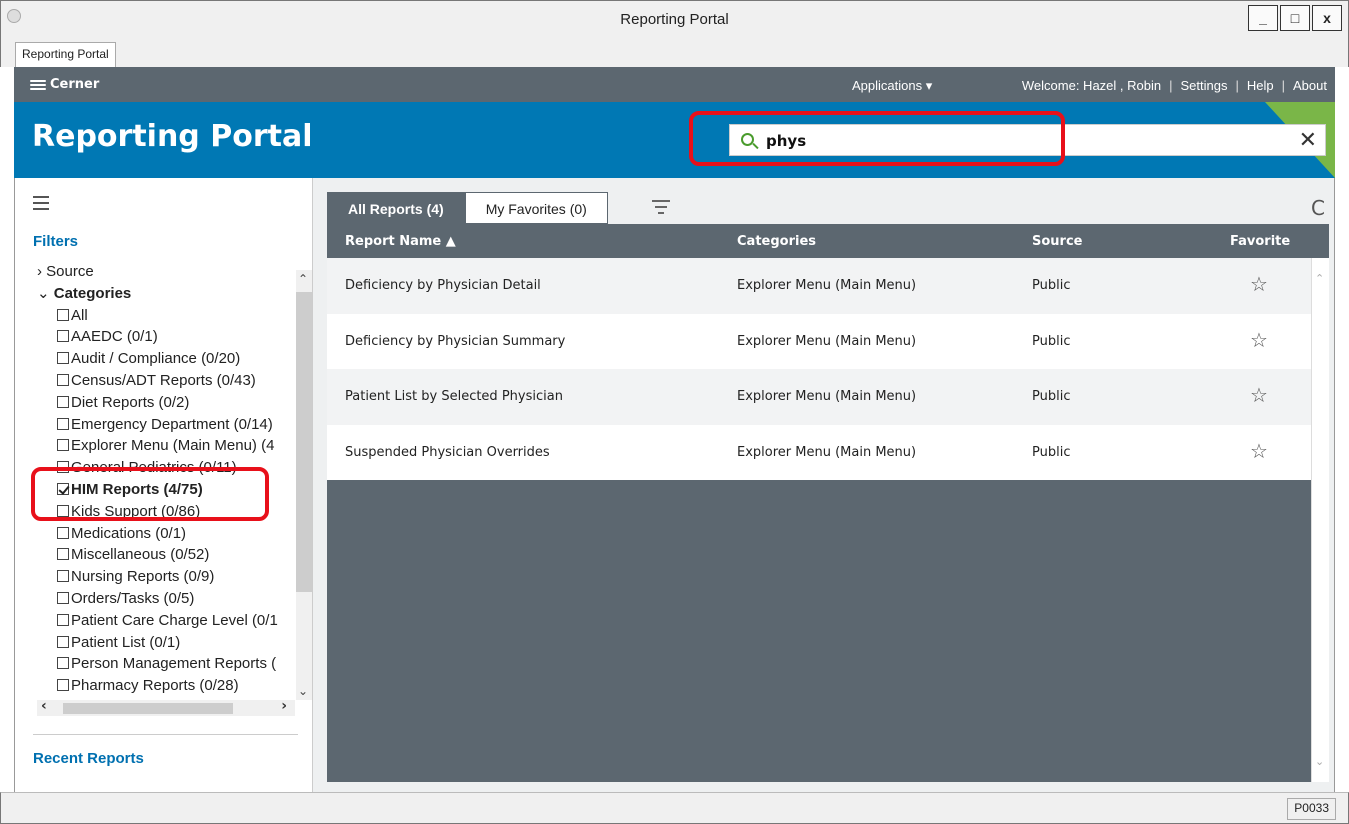 This screenshot has width=1349, height=824. I want to click on category-filter-item: Nursing Reports (0/9), so click(166, 577).